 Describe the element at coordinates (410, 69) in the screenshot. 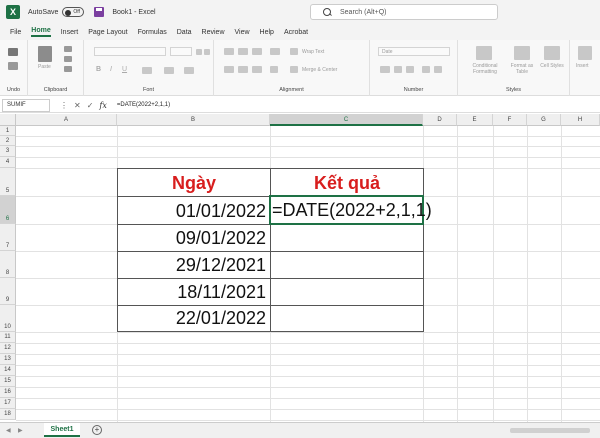

I see `comma-icon` at that location.